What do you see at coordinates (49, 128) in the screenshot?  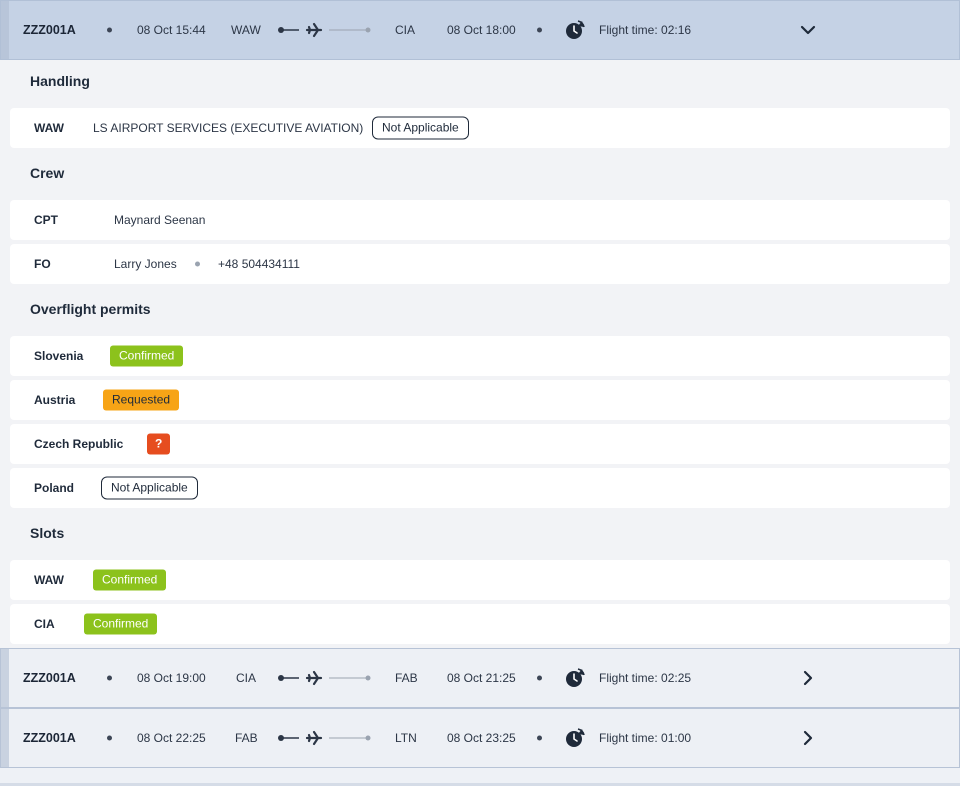 I see `handling-airport: WAW` at bounding box center [49, 128].